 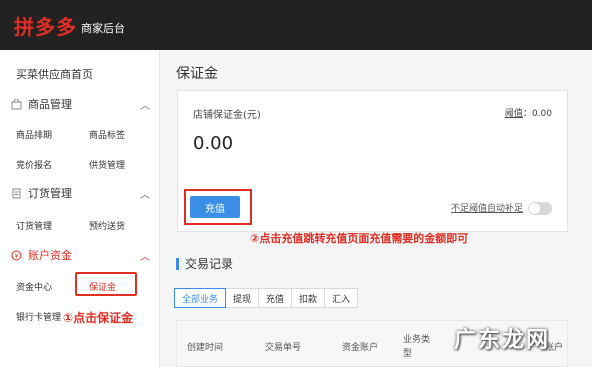 What do you see at coordinates (102, 286) in the screenshot?
I see `sidebar-item-deposit: 保证金` at bounding box center [102, 286].